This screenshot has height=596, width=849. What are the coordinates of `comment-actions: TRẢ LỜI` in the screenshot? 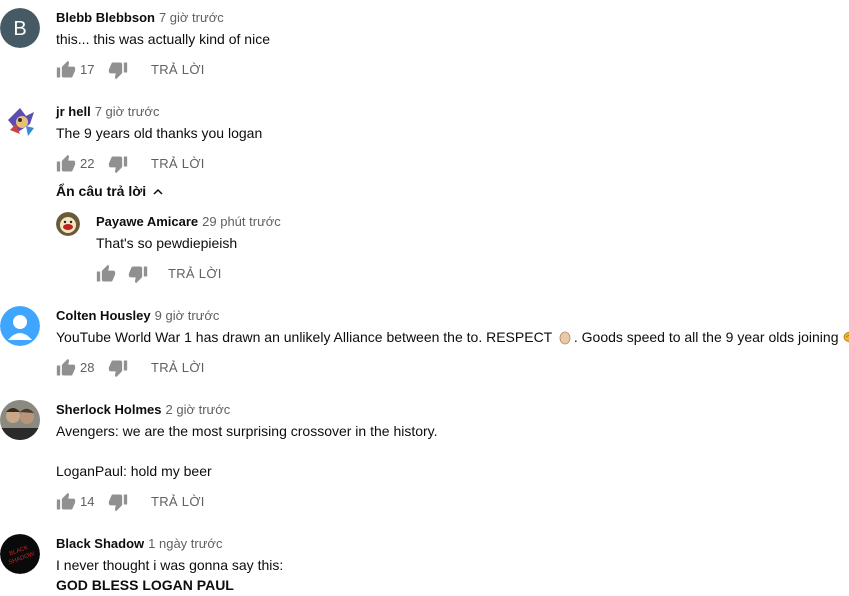 It's located at (196, 274).